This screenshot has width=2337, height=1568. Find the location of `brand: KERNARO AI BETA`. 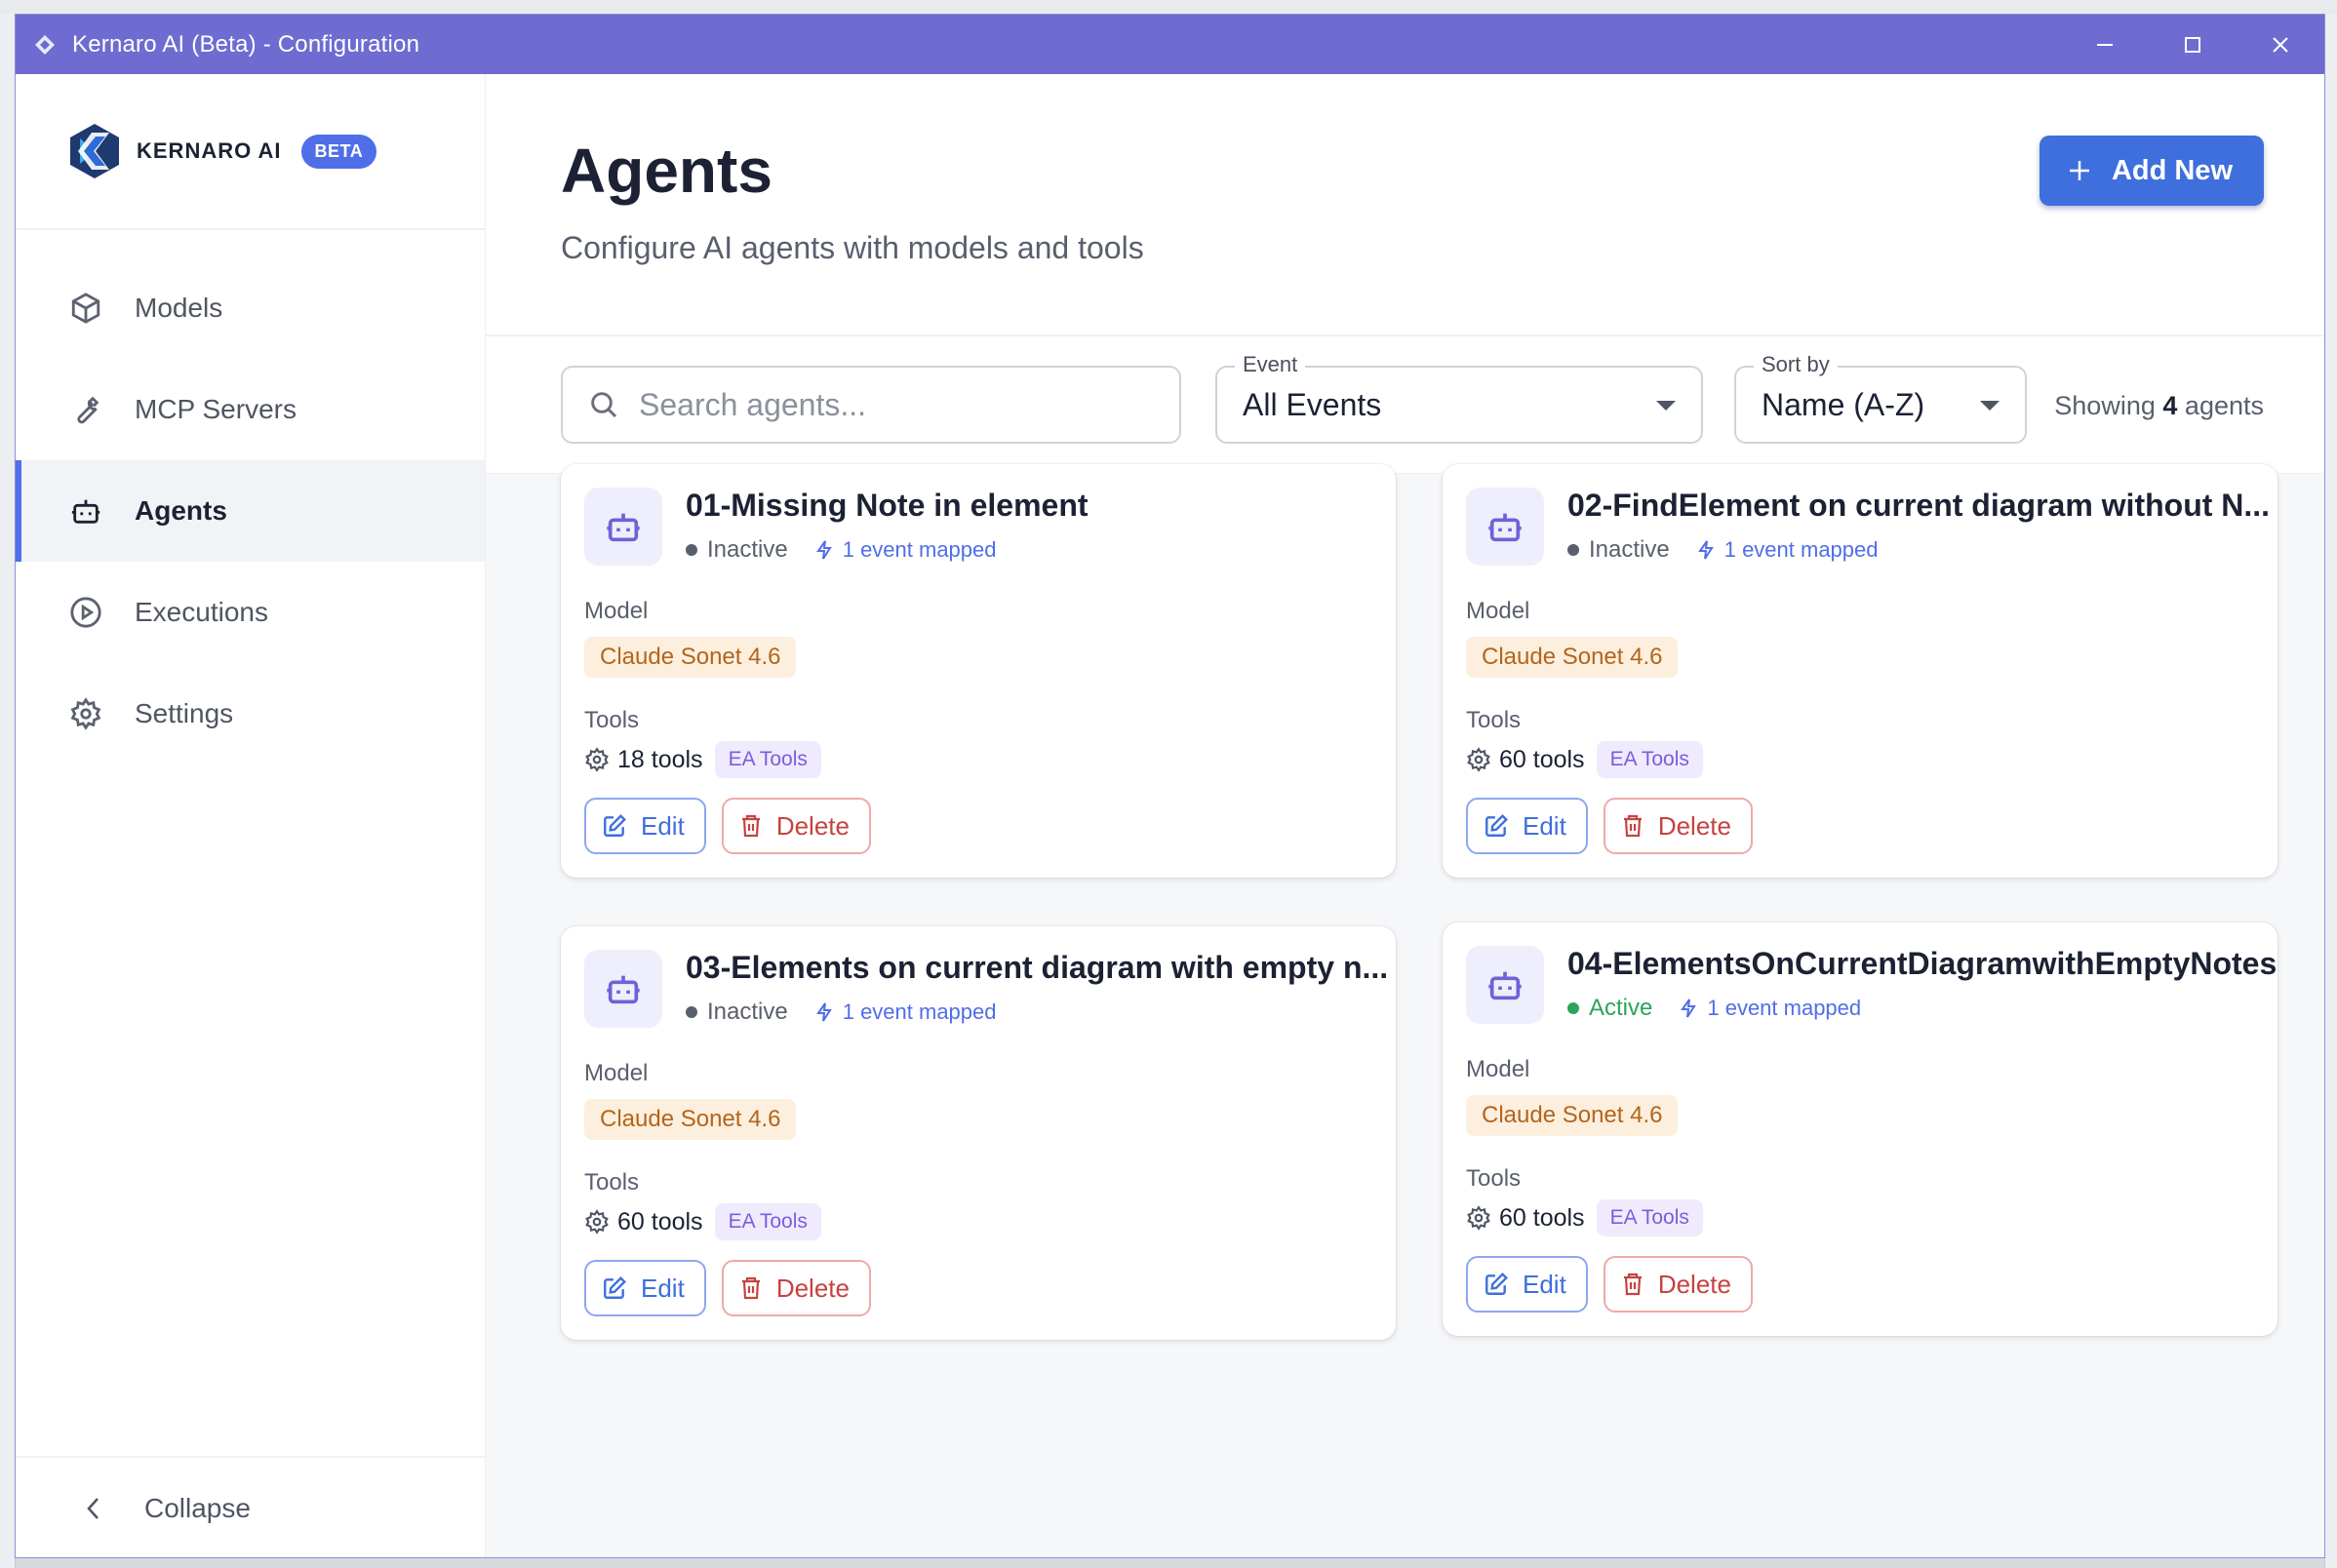

brand: KERNARO AI BETA is located at coordinates (251, 152).